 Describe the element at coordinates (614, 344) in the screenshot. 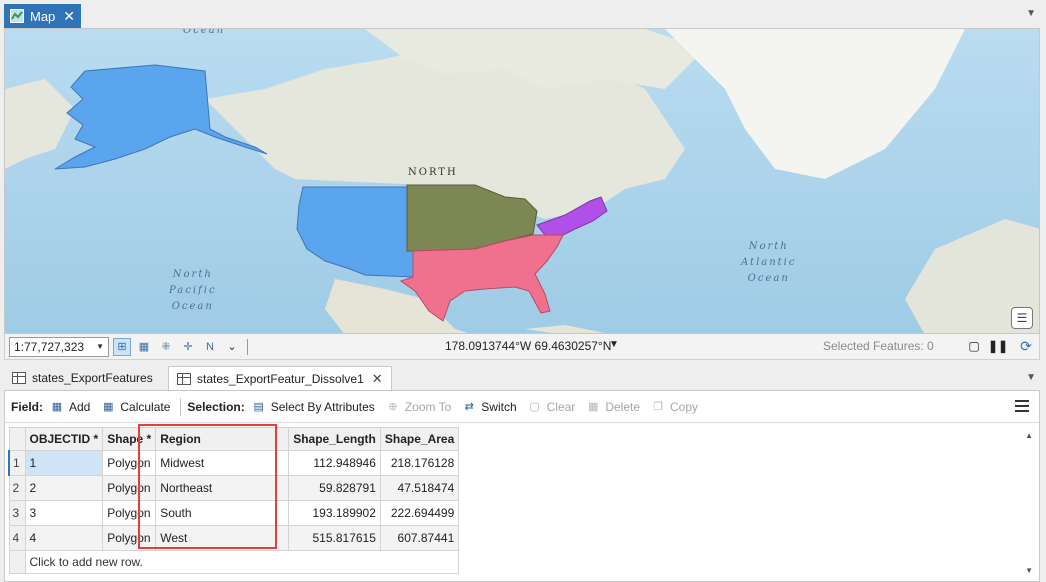

I see `coordinate-format-chevron-icon: ▼` at that location.